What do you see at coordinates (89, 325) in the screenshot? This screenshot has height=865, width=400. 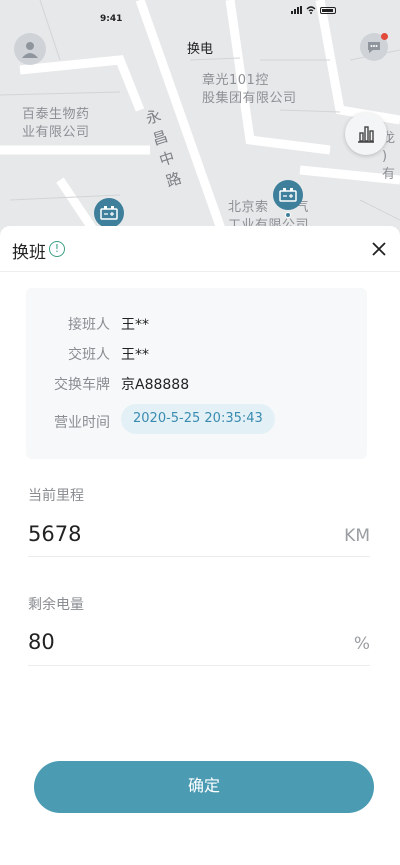 I see `info-row-key: 接班人` at bounding box center [89, 325].